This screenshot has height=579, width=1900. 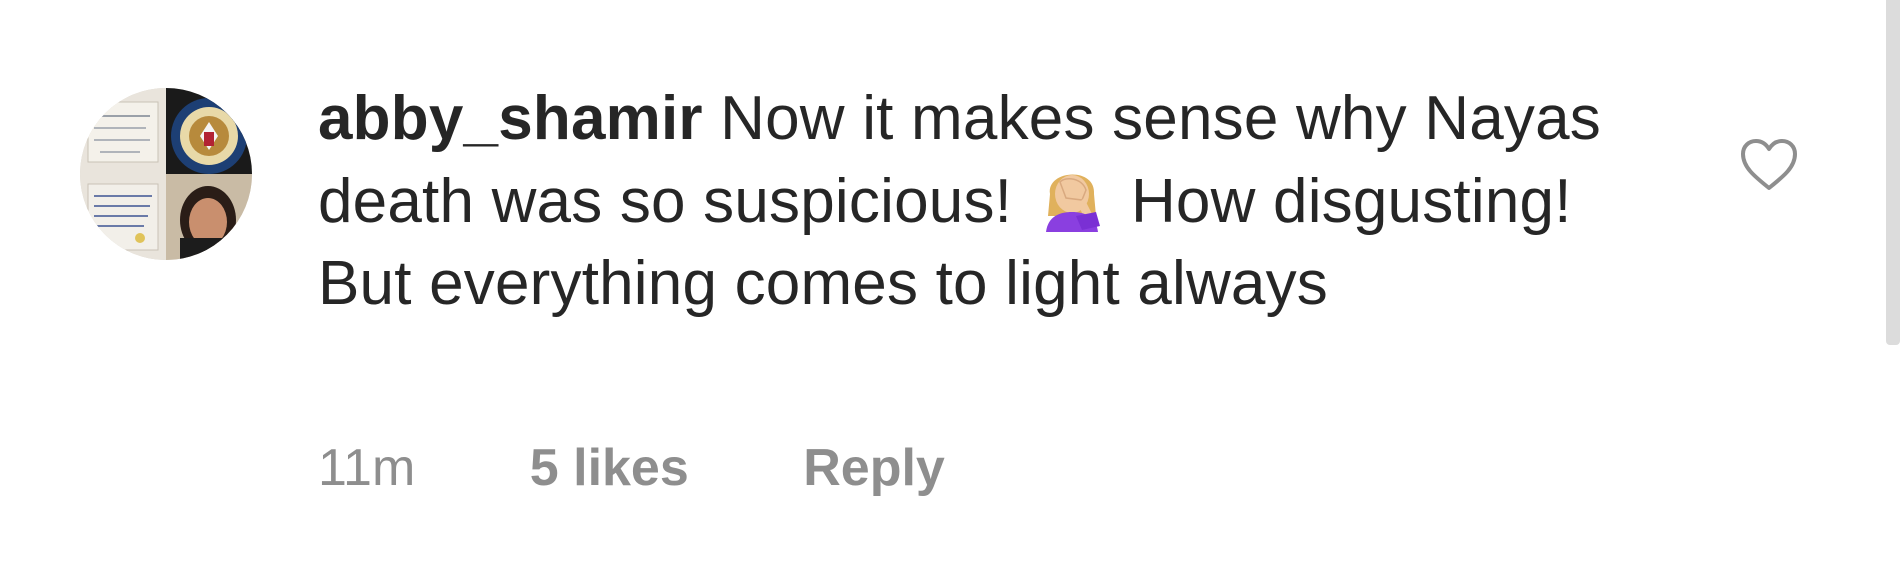 I want to click on comment-timestamp: 11m, so click(x=367, y=468).